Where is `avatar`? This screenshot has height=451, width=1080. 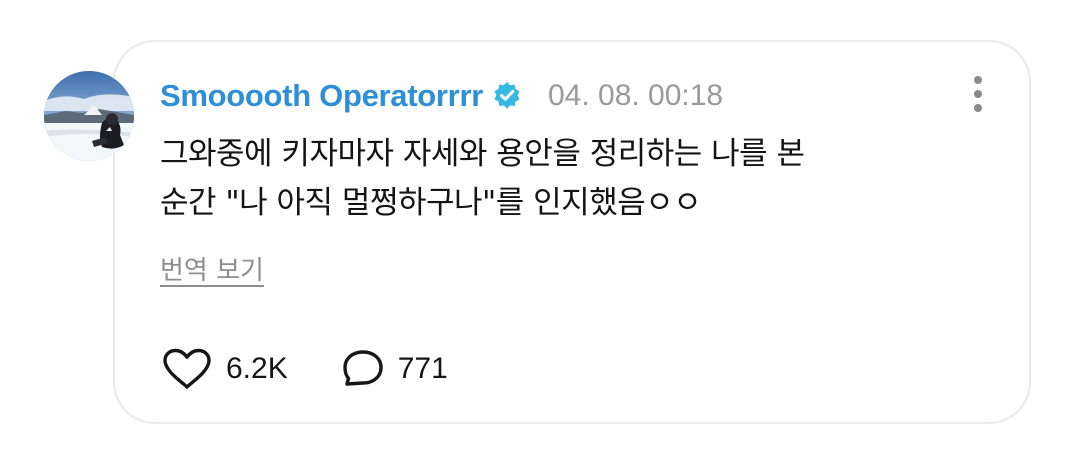
avatar is located at coordinates (89, 116).